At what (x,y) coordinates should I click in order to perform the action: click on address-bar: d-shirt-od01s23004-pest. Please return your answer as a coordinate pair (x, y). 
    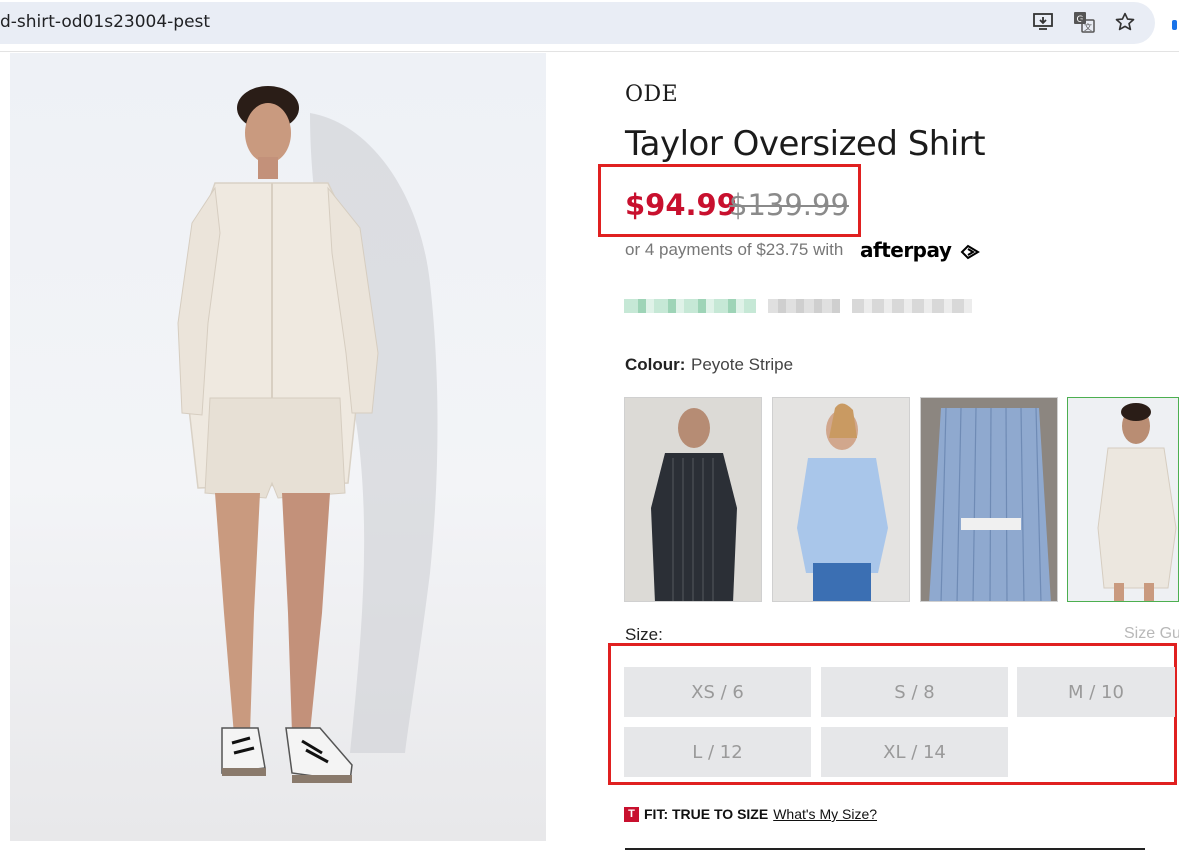
    Looking at the image, I should click on (577, 23).